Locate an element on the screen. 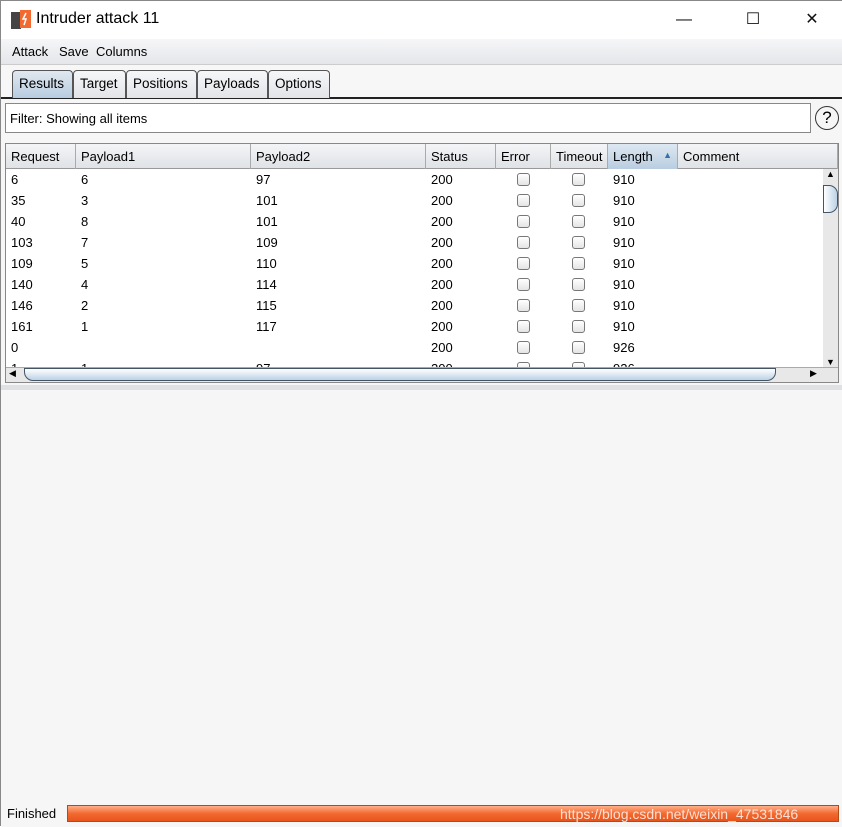 This screenshot has width=842, height=827. menu-attack: Attack is located at coordinates (30, 51).